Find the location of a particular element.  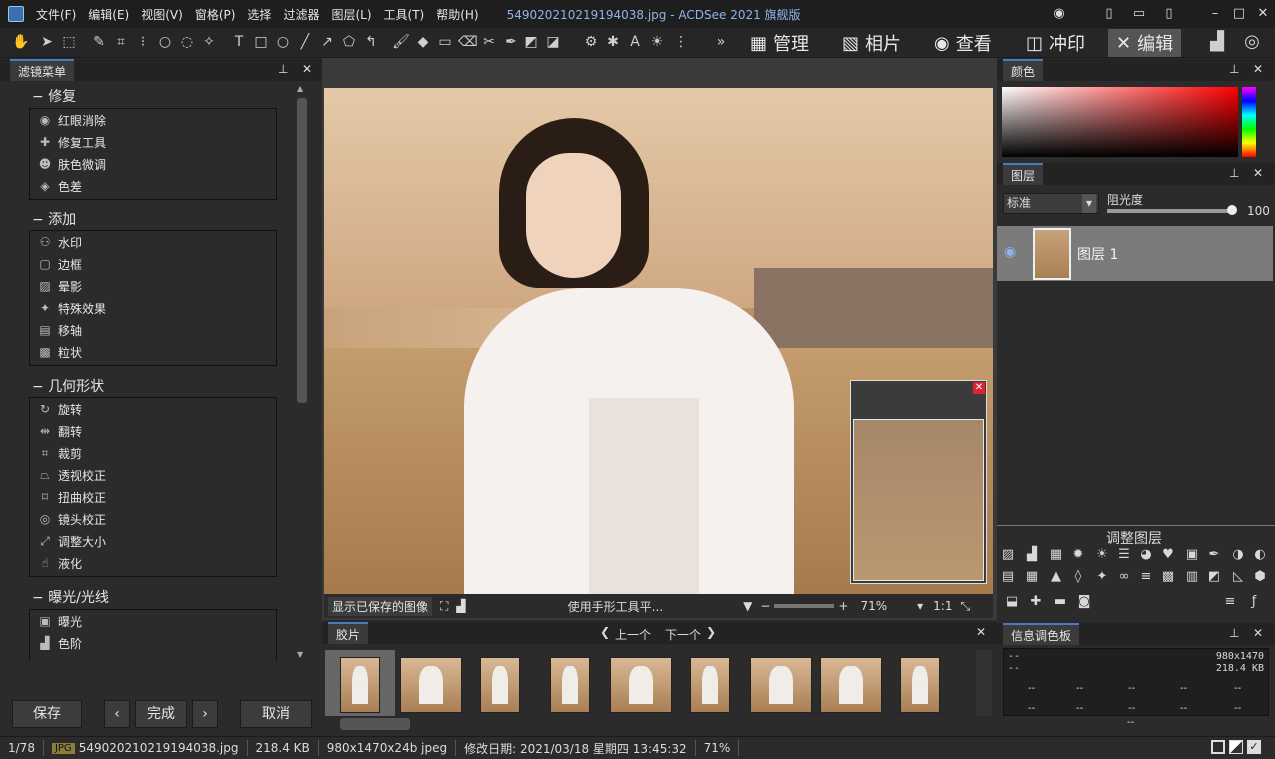

item-lens: ◎ 镜头校正 is located at coordinates (153, 519).